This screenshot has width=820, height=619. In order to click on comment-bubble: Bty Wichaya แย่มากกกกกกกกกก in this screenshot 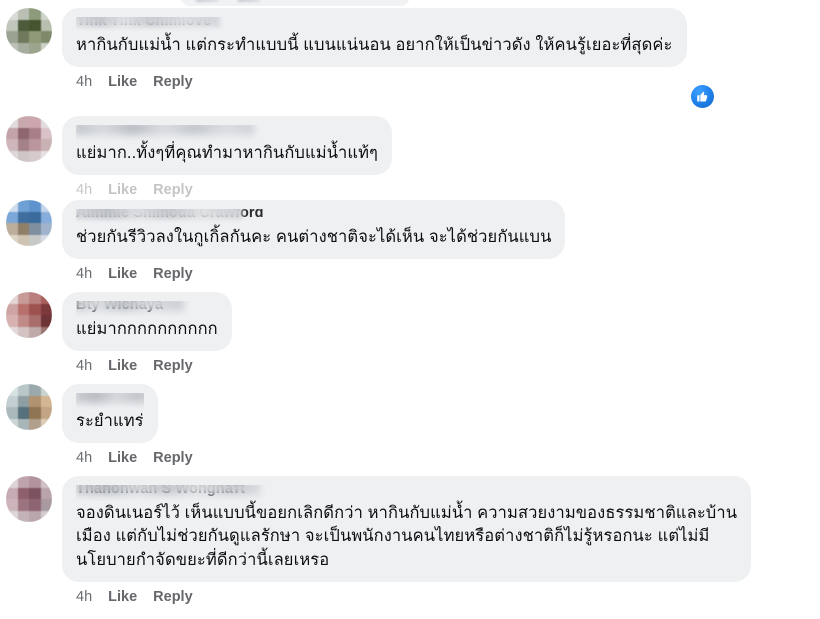, I will do `click(147, 322)`.